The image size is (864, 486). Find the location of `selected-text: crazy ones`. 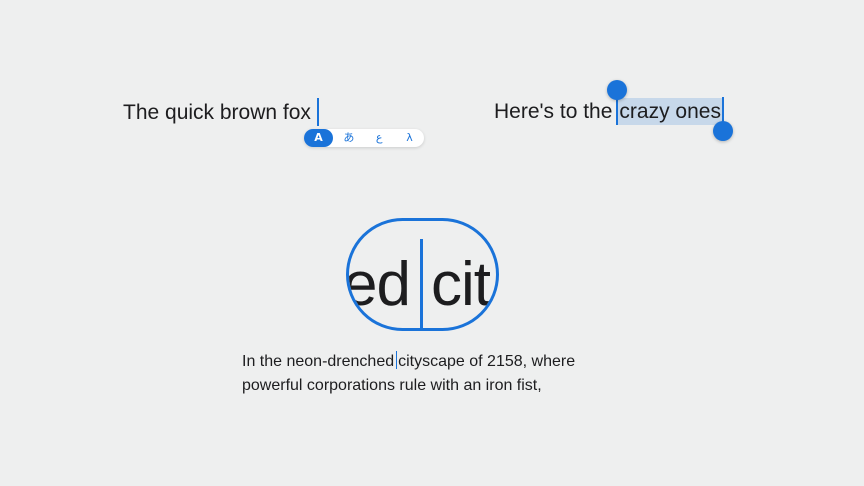

selected-text: crazy ones is located at coordinates (670, 111).